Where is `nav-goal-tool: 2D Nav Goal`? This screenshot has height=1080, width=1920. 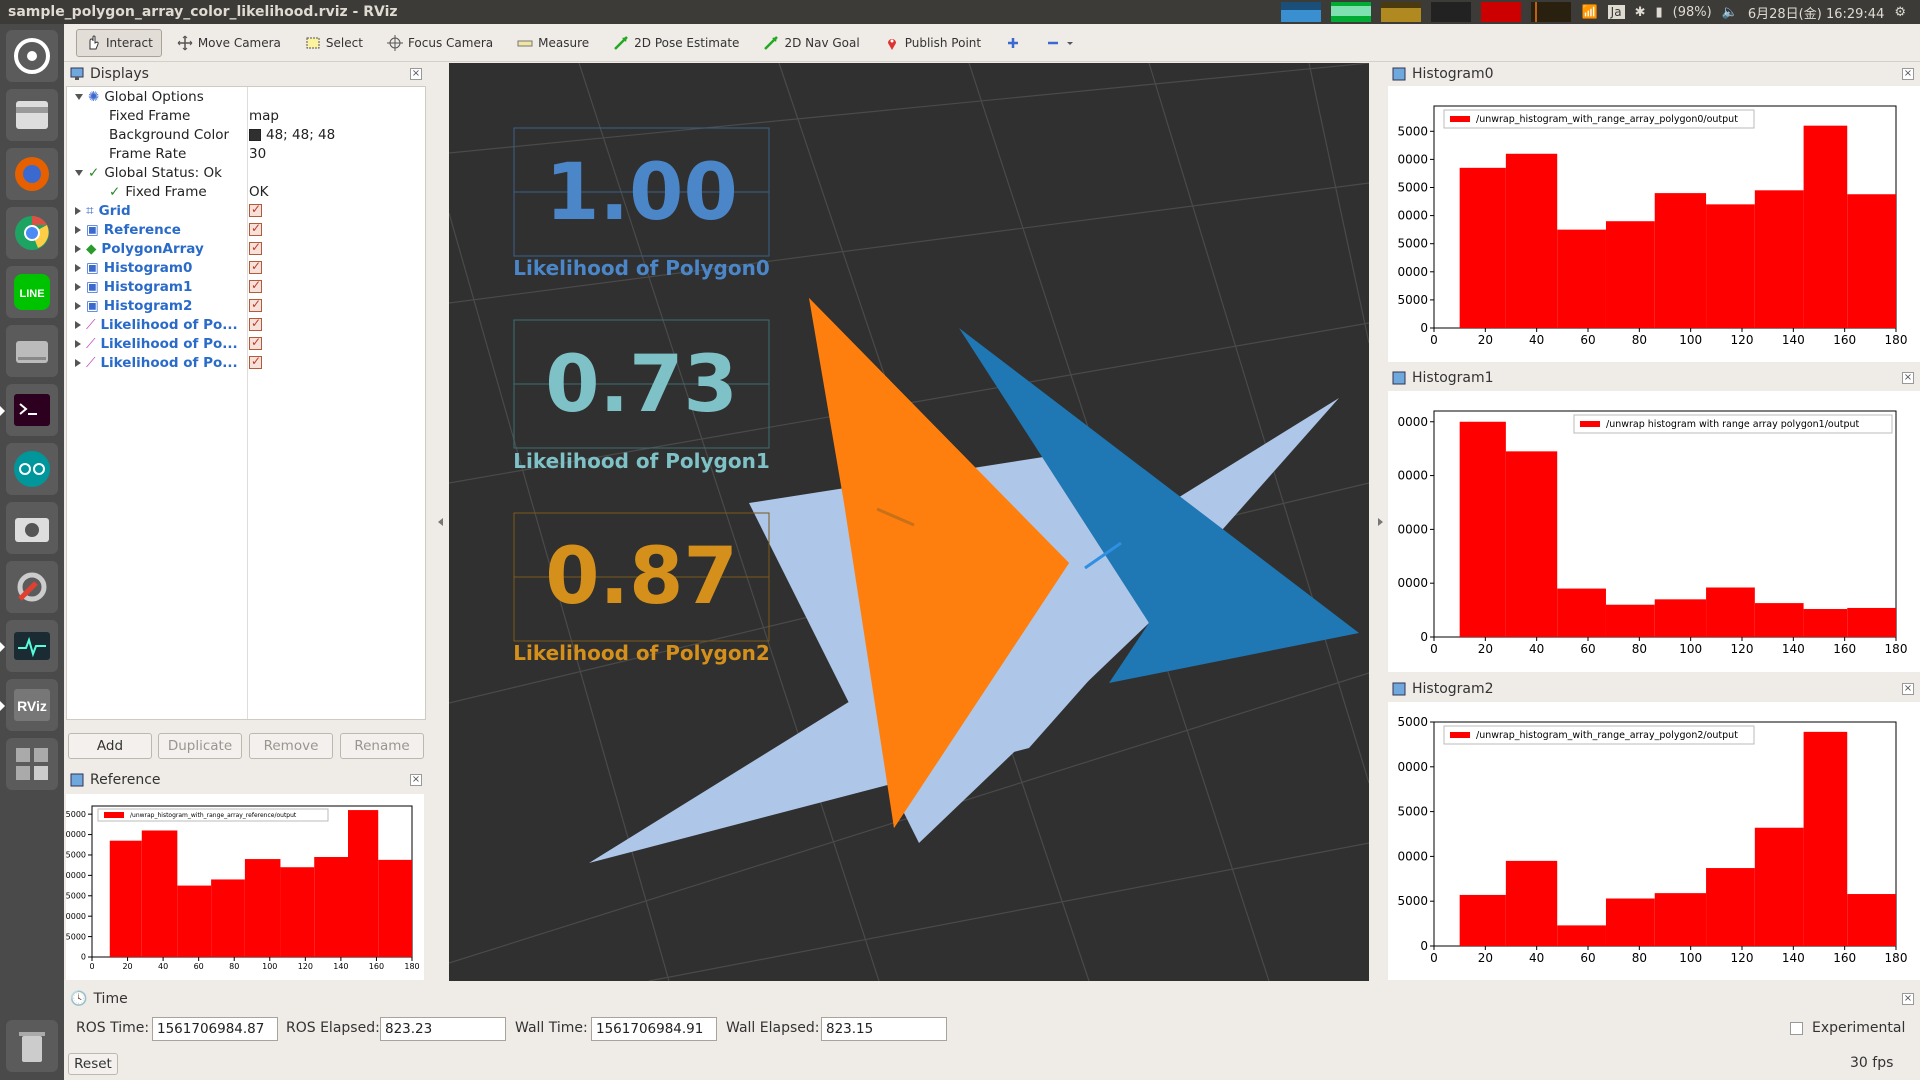
nav-goal-tool: 2D Nav Goal is located at coordinates (811, 43).